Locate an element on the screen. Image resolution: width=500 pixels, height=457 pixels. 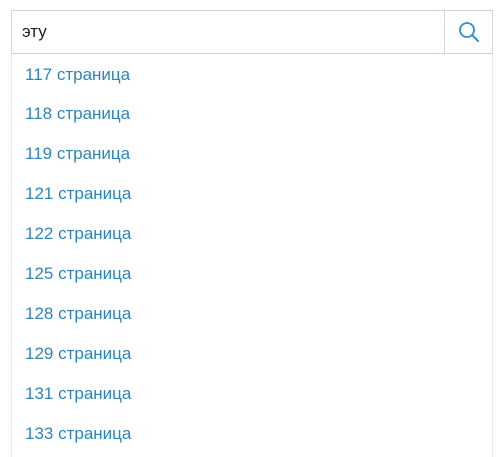
result-item: 121 страница is located at coordinates (252, 194).